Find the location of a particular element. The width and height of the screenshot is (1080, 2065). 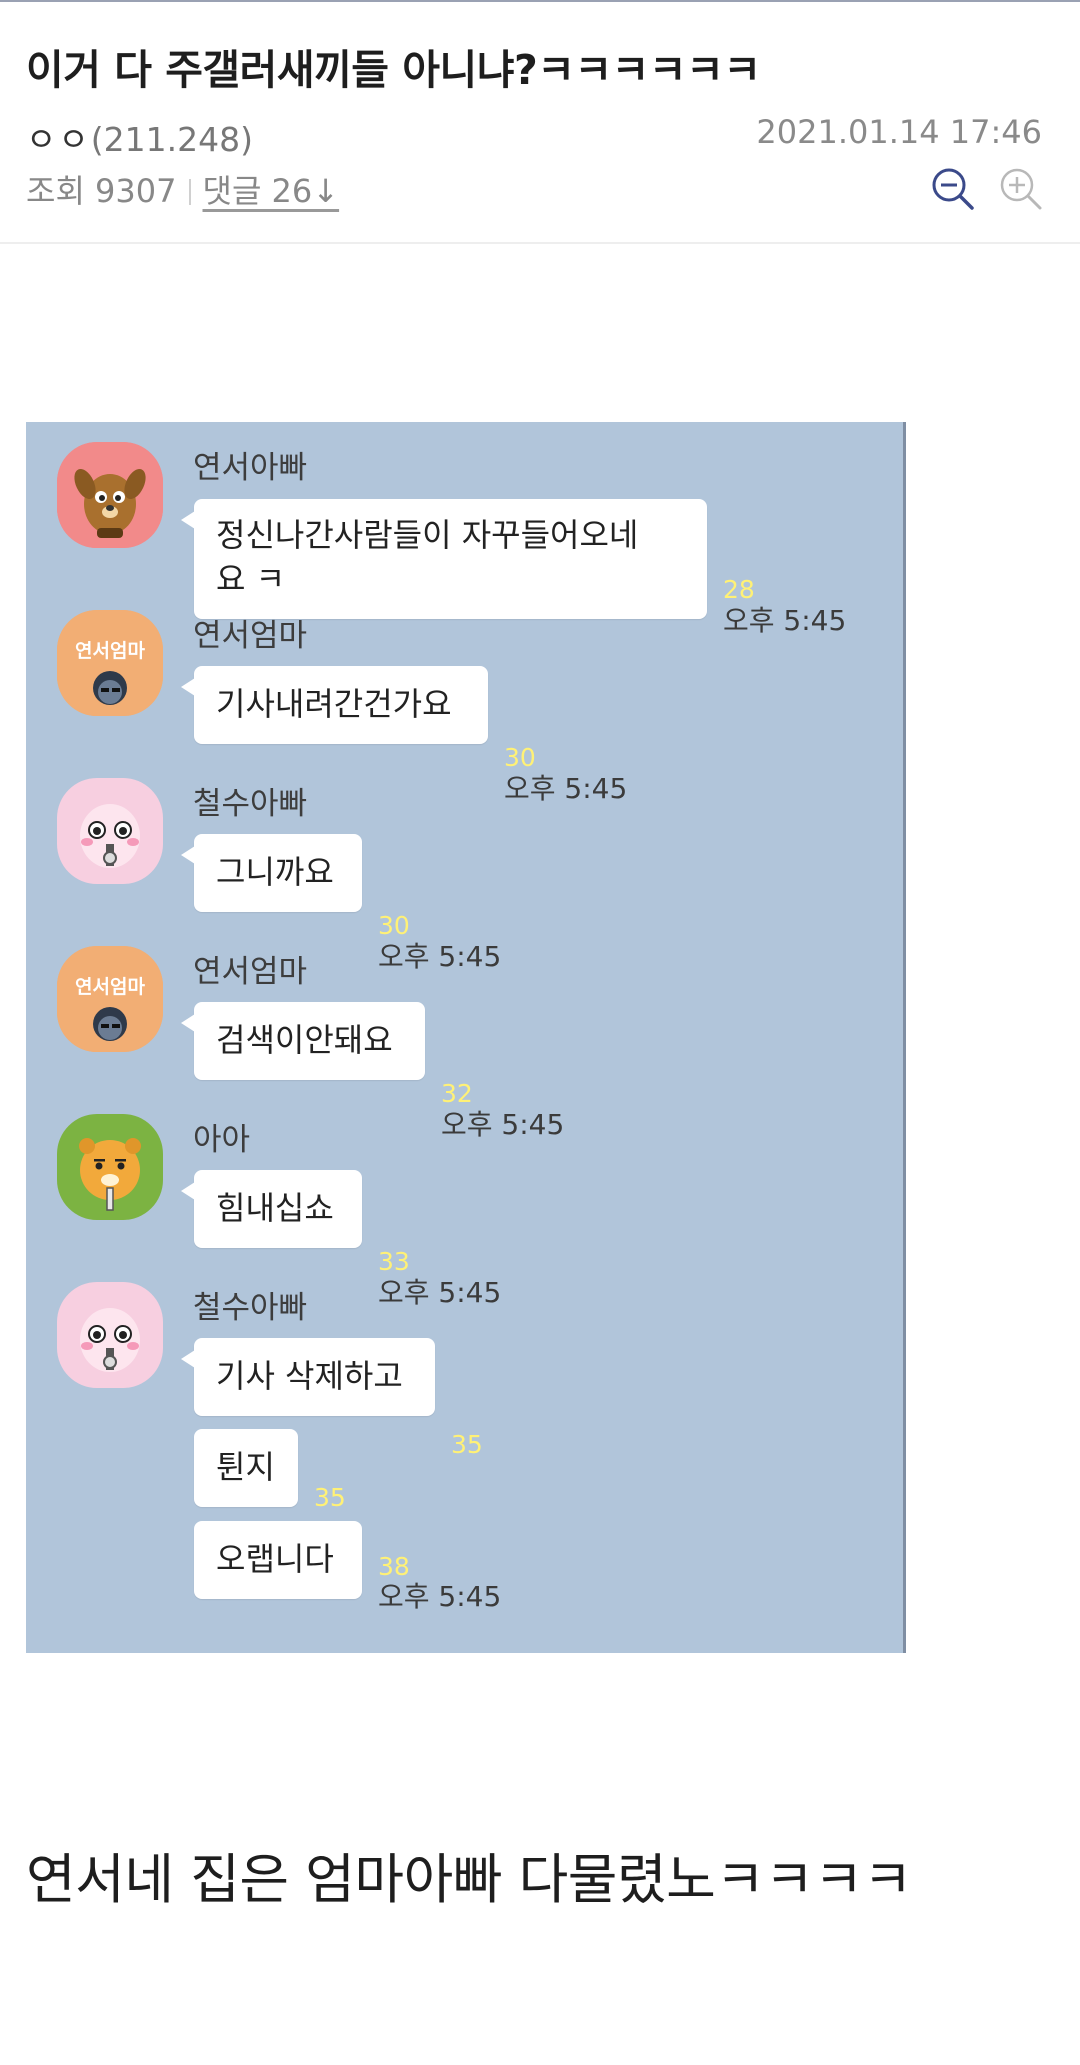

message-group: 철수아빠 기사 삭제하고 35 튄지 35 오랩니다 38 오후 5:45 is located at coordinates (466, 1462).